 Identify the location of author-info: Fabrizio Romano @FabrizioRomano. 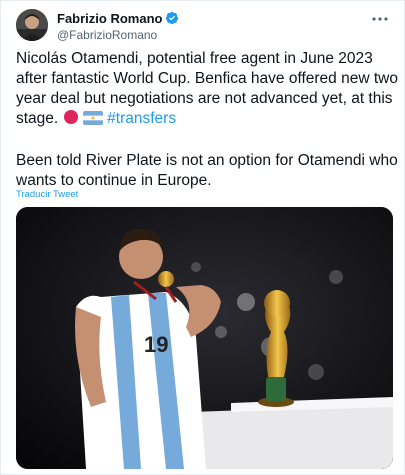
(118, 26).